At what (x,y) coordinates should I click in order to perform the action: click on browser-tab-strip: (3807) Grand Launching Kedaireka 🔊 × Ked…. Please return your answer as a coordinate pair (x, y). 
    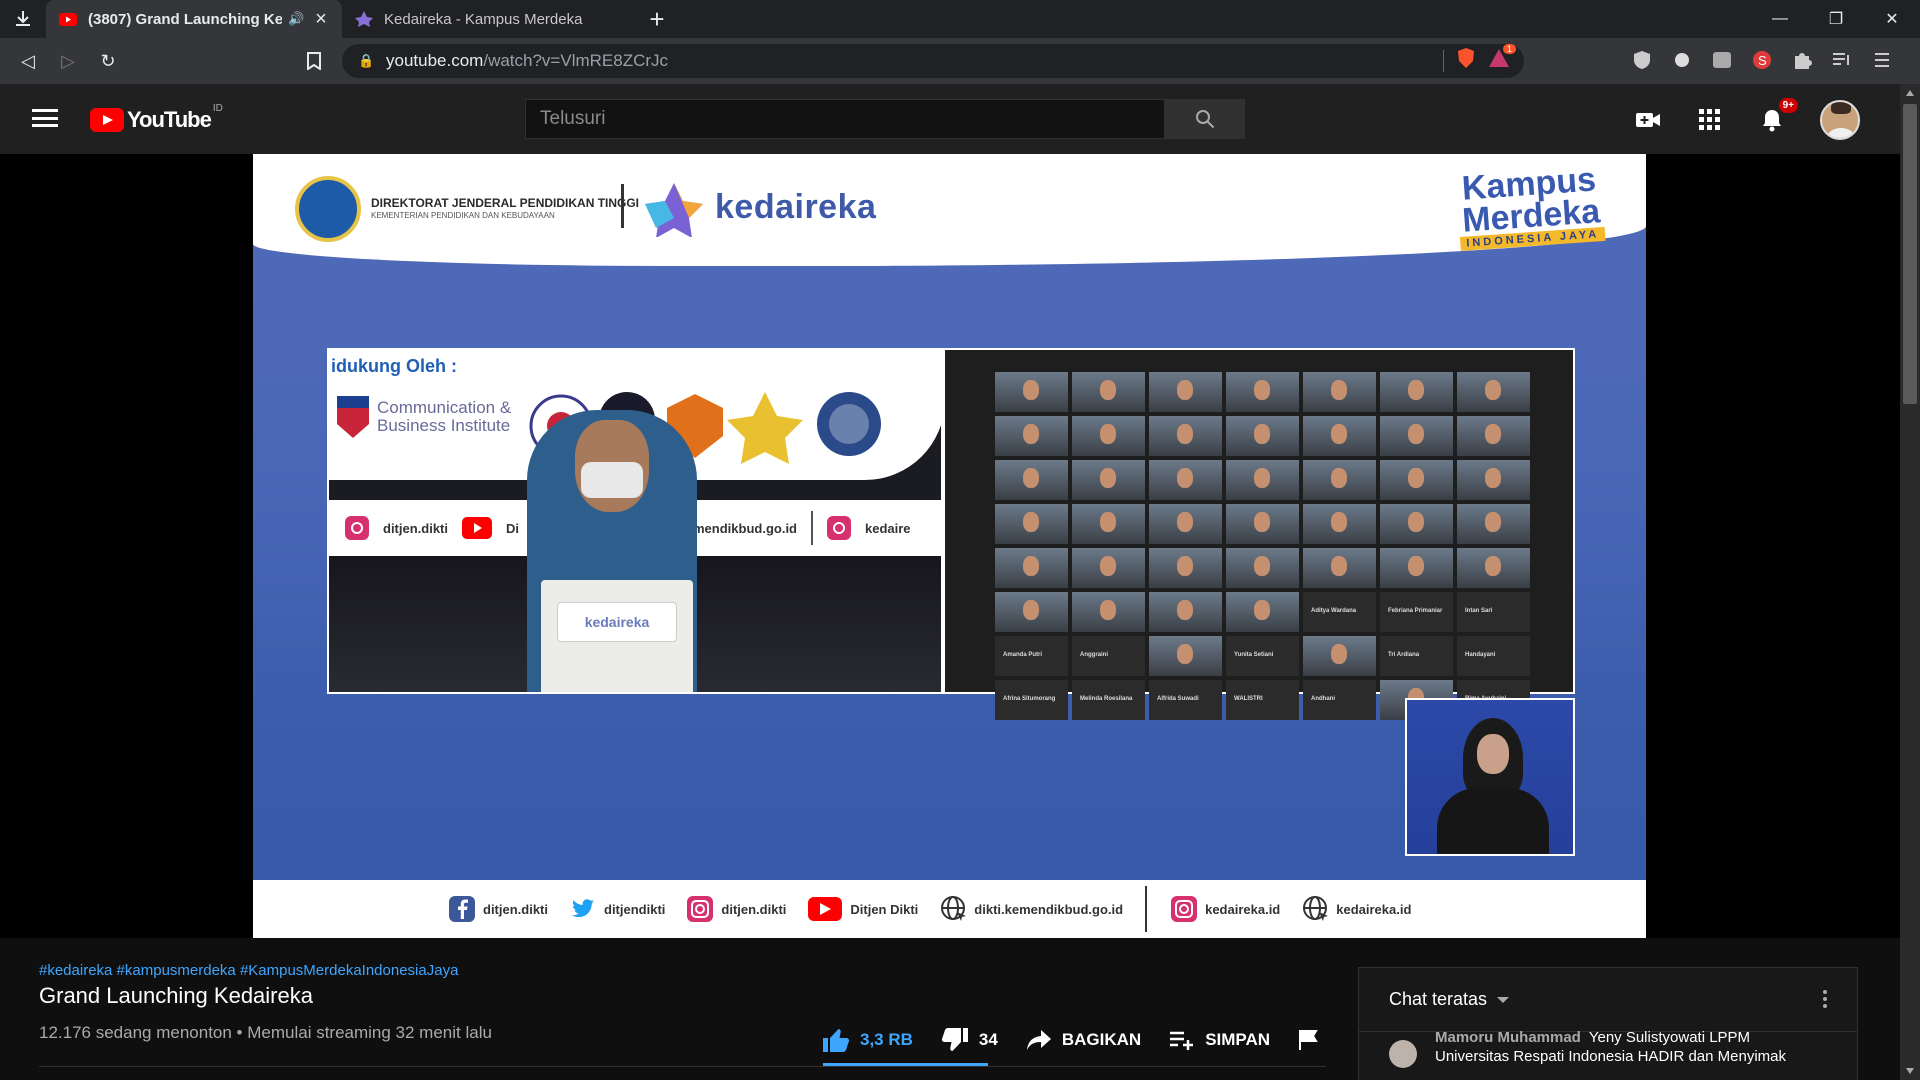
    Looking at the image, I should click on (960, 19).